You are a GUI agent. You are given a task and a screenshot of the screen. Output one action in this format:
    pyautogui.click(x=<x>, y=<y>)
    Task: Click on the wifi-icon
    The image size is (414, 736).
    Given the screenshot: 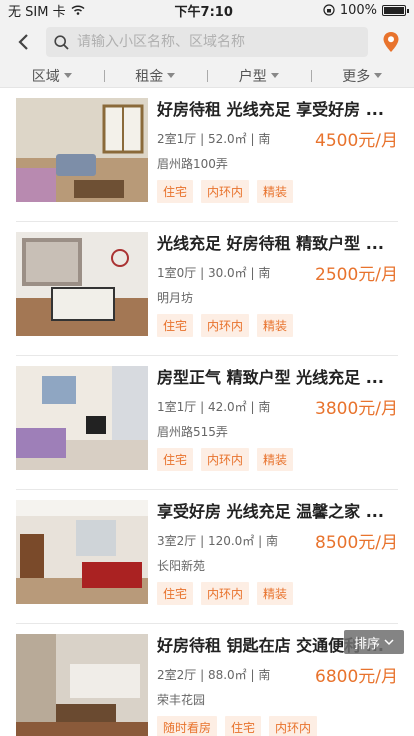 What is the action you would take?
    pyautogui.click(x=78, y=10)
    